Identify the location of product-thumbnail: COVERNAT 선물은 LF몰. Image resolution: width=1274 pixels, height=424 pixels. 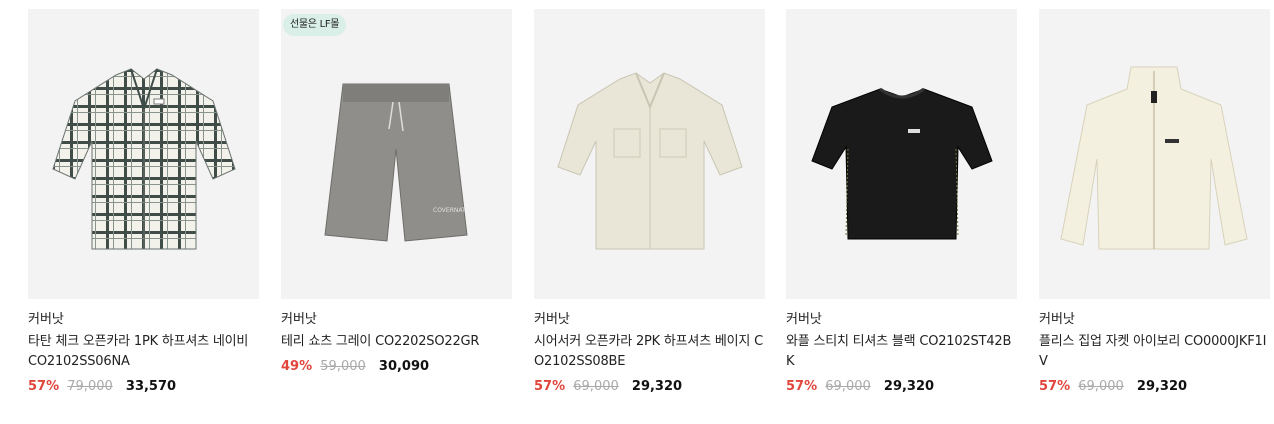
(396, 154).